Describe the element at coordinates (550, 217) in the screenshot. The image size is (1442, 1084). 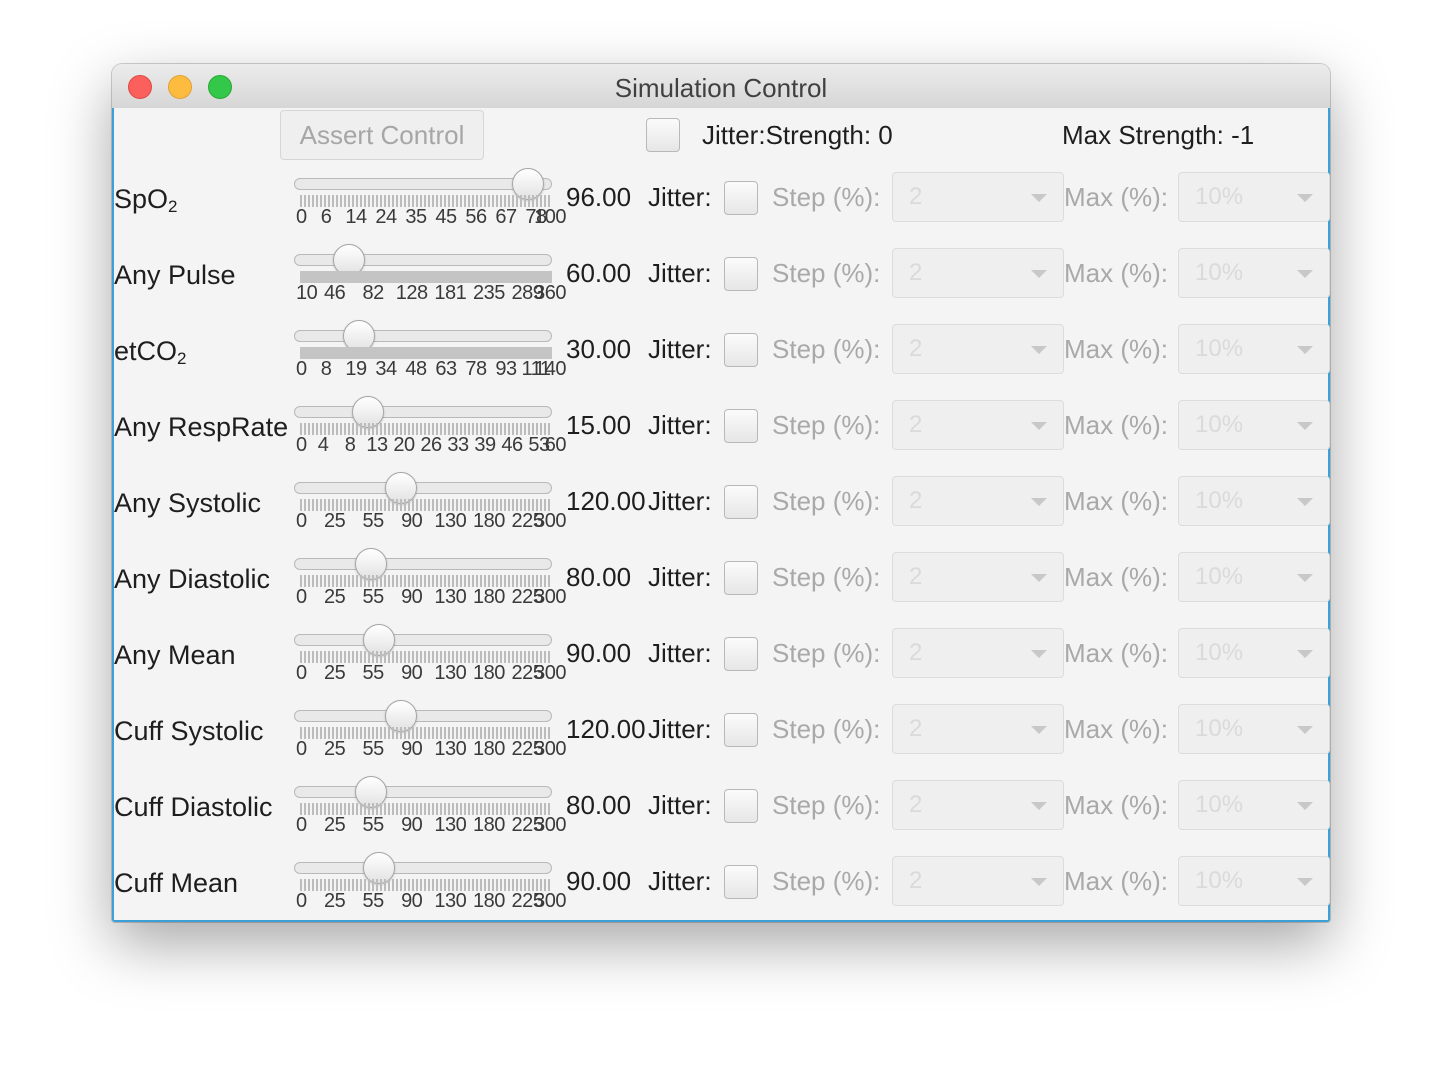
I see `slider-tick-label: 100` at that location.